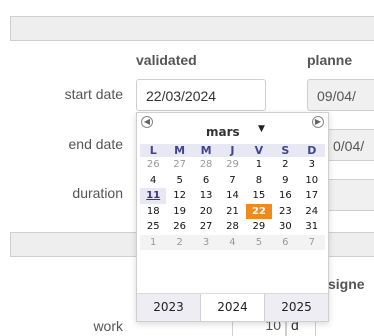  I want to click on circle-arrow-left-icon: ◀, so click(147, 122).